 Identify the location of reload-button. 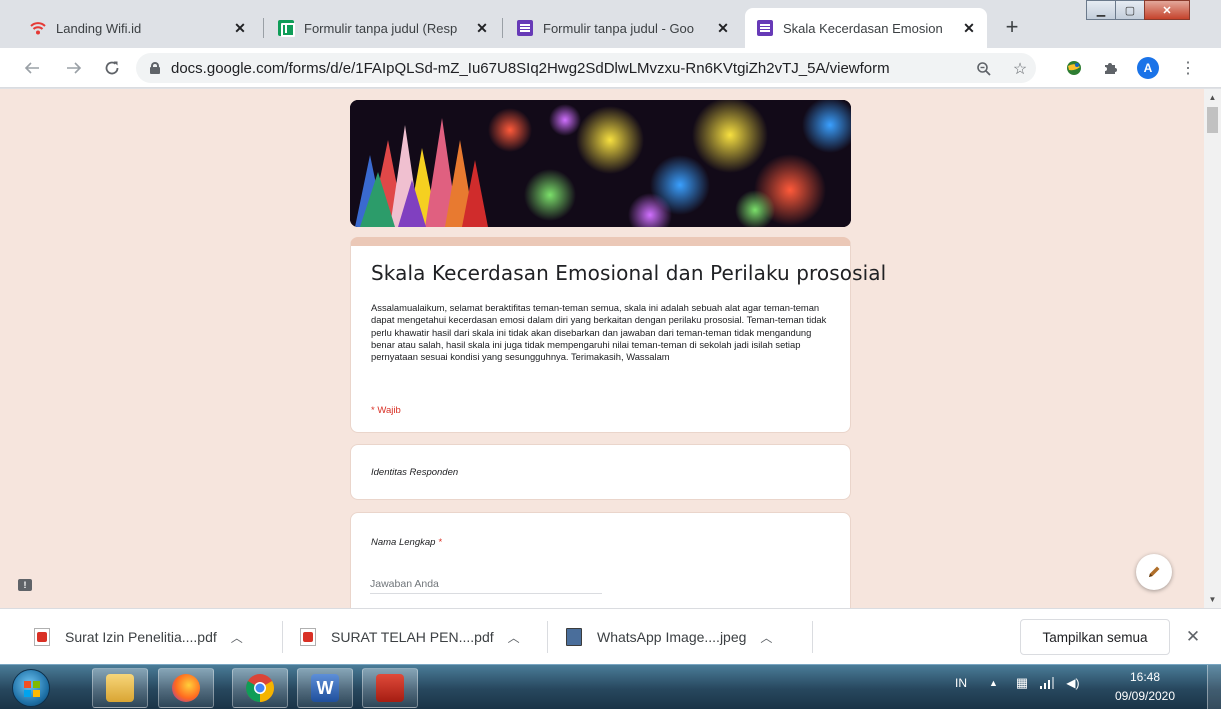
(112, 68).